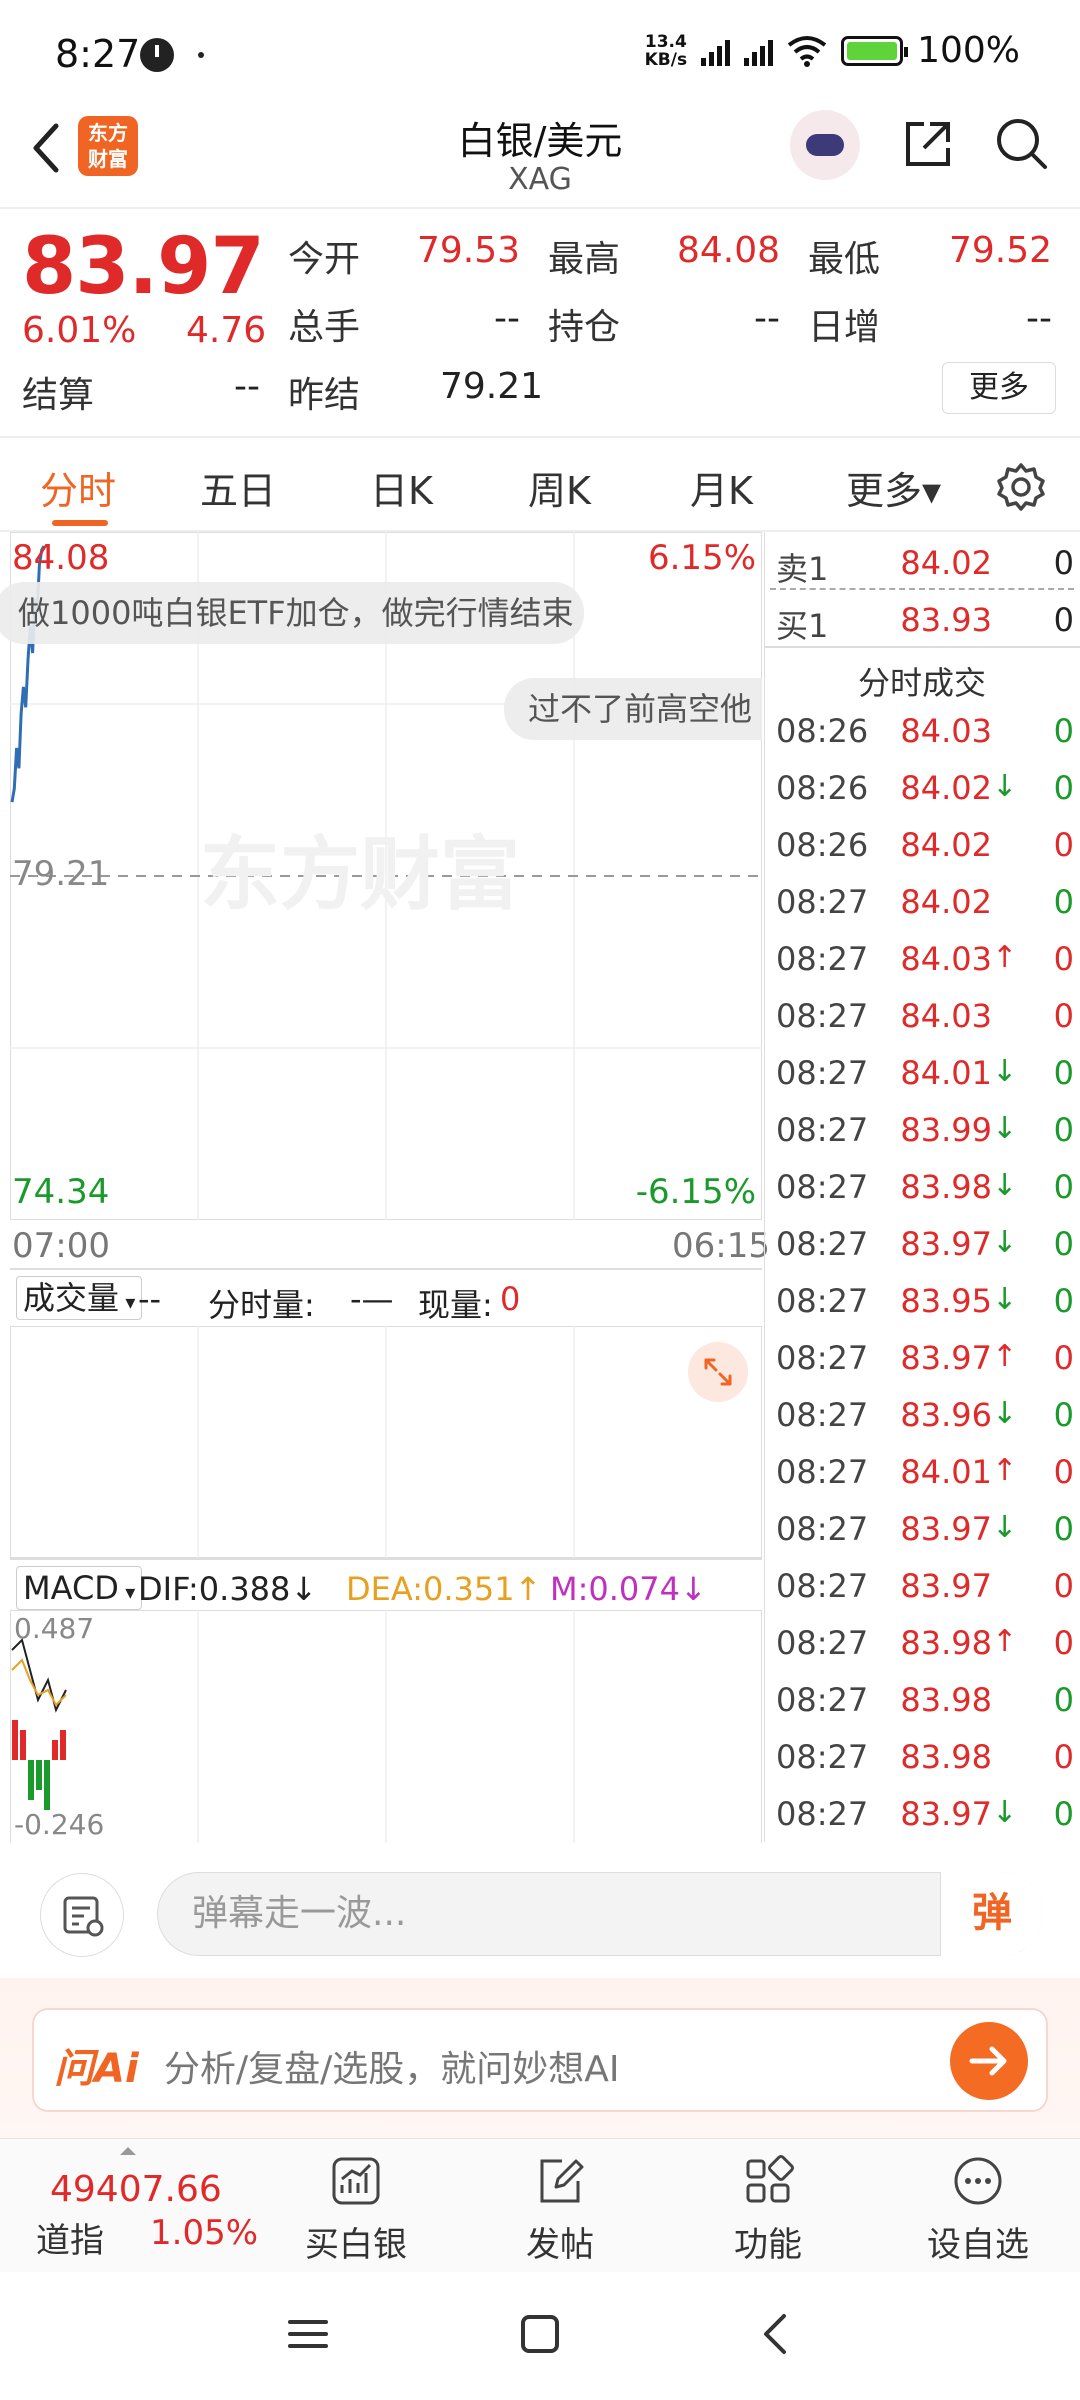 The image size is (1080, 2400). What do you see at coordinates (925, 617) in the screenshot?
I see `bid-row: 买1 83.93 0` at bounding box center [925, 617].